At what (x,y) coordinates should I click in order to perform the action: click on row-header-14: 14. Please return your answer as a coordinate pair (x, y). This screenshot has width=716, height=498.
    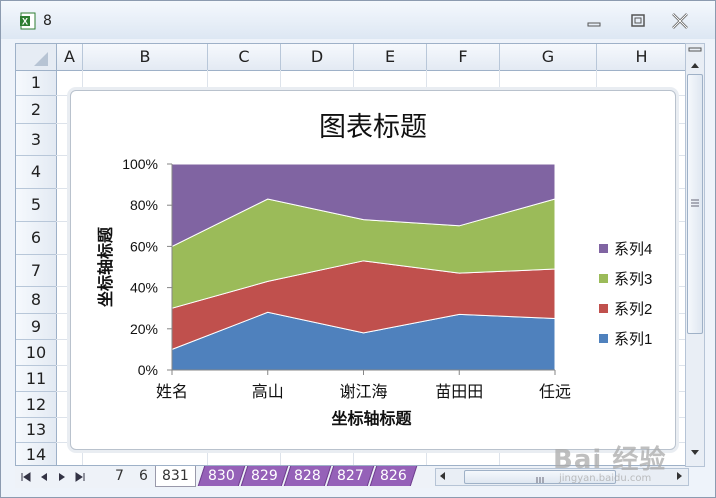
    Looking at the image, I should click on (36, 454).